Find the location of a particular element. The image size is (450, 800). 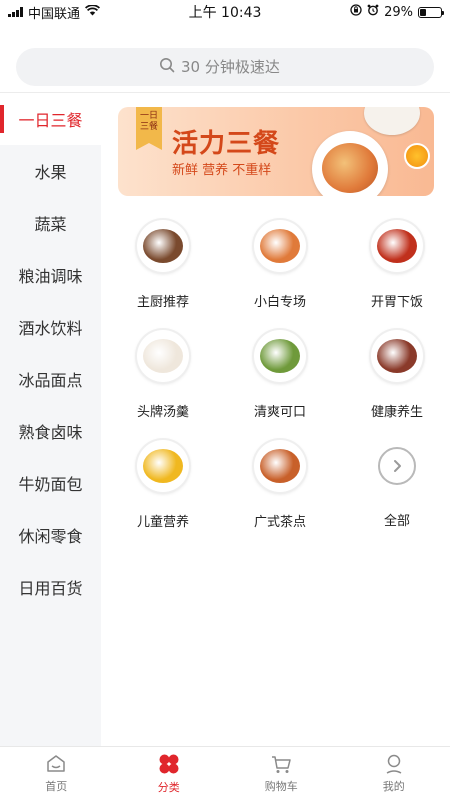

search-icon is located at coordinates (167, 67).